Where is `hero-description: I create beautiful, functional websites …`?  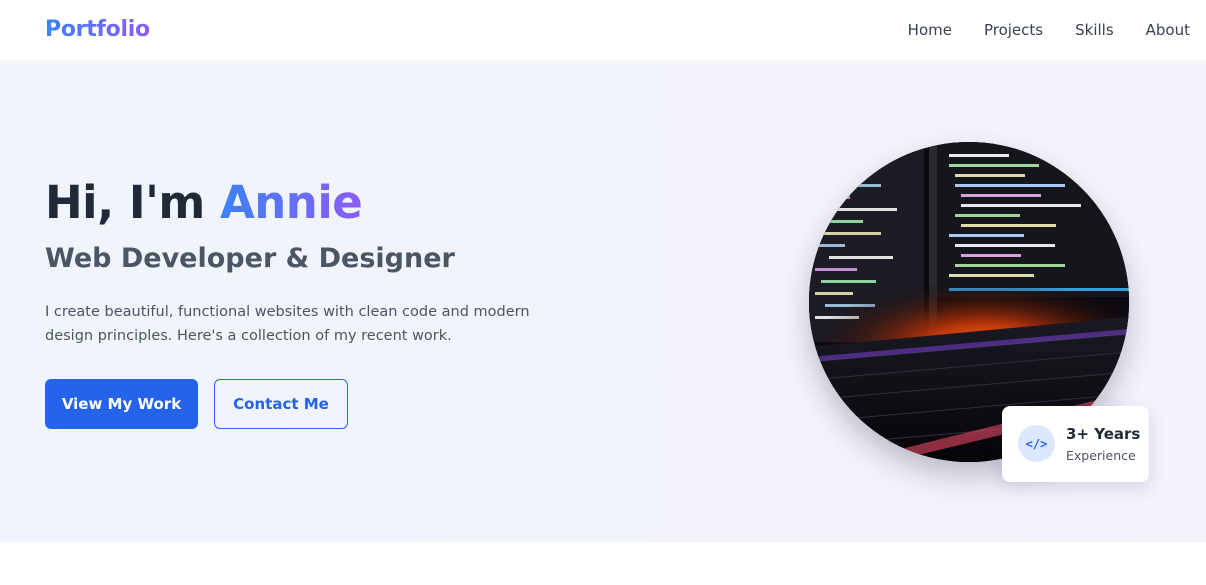 hero-description: I create beautiful, functional websites … is located at coordinates (287, 324).